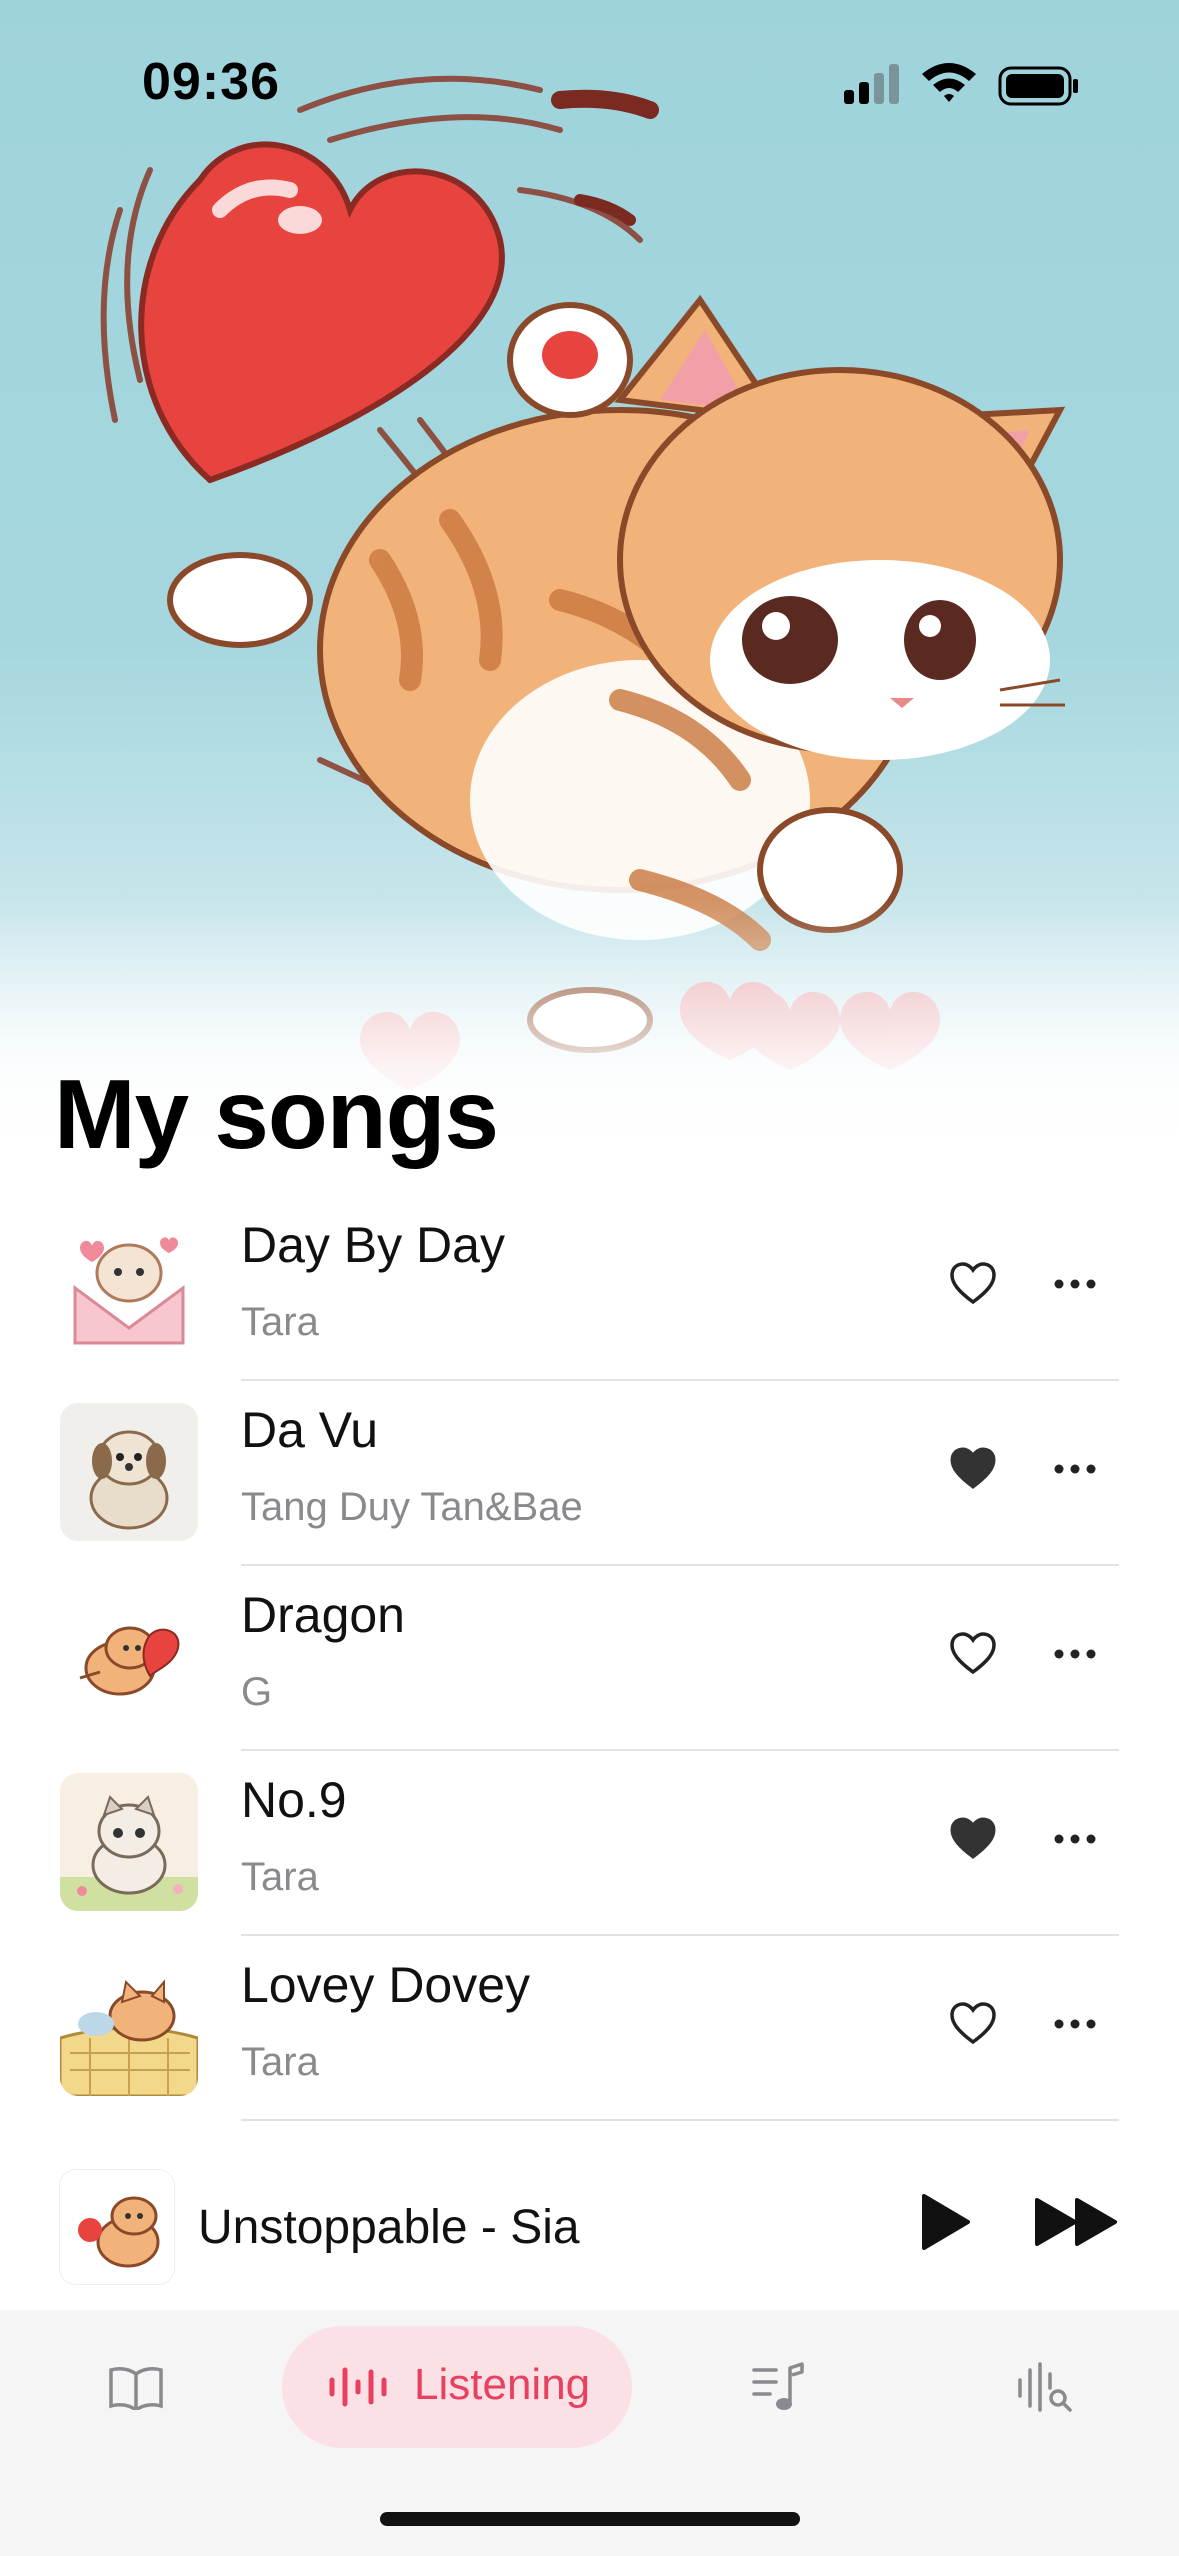 This screenshot has width=1179, height=2556. I want to click on song-artist: G, so click(257, 1692).